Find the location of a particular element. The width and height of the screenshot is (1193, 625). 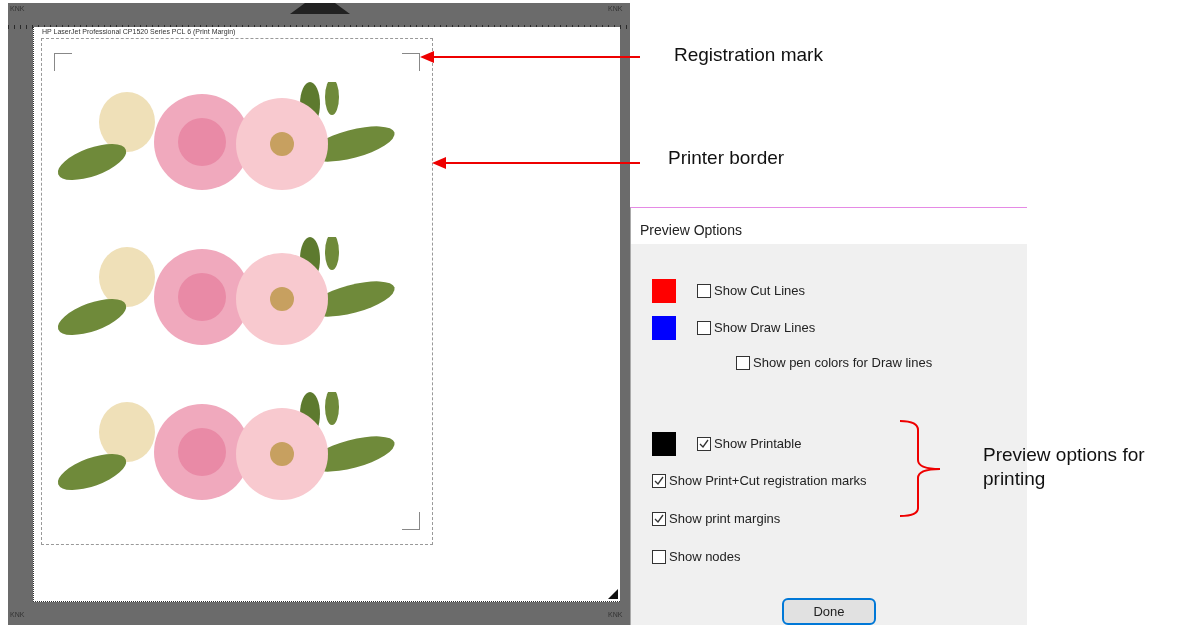

checkbox-label: Show Printable is located at coordinates (758, 443).